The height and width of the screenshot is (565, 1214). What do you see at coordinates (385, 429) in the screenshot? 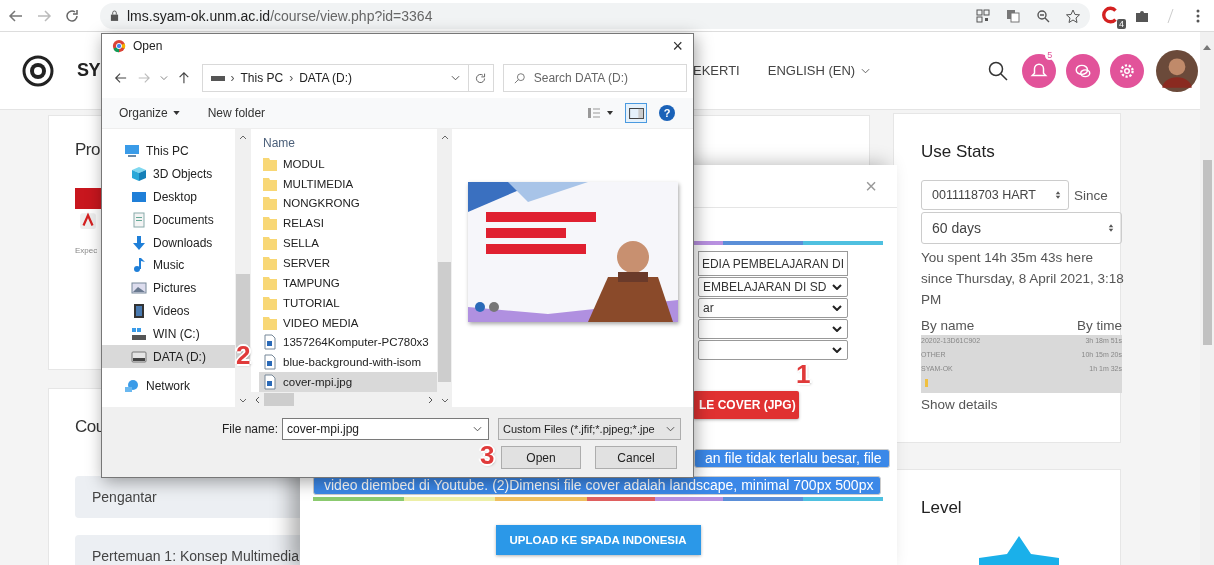
I see `file-name-field: cover-mpi.jpg` at bounding box center [385, 429].